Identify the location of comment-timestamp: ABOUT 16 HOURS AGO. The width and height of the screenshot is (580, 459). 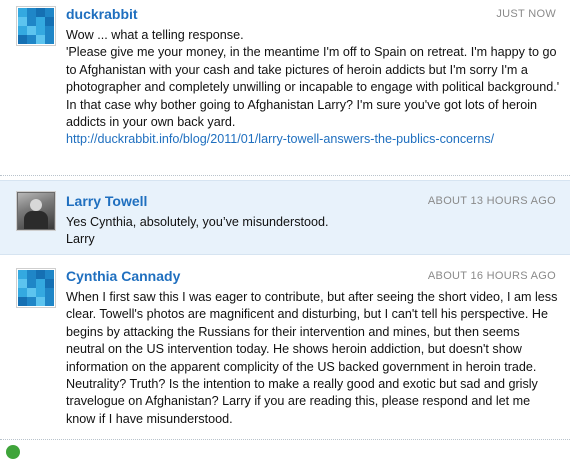
(491, 276).